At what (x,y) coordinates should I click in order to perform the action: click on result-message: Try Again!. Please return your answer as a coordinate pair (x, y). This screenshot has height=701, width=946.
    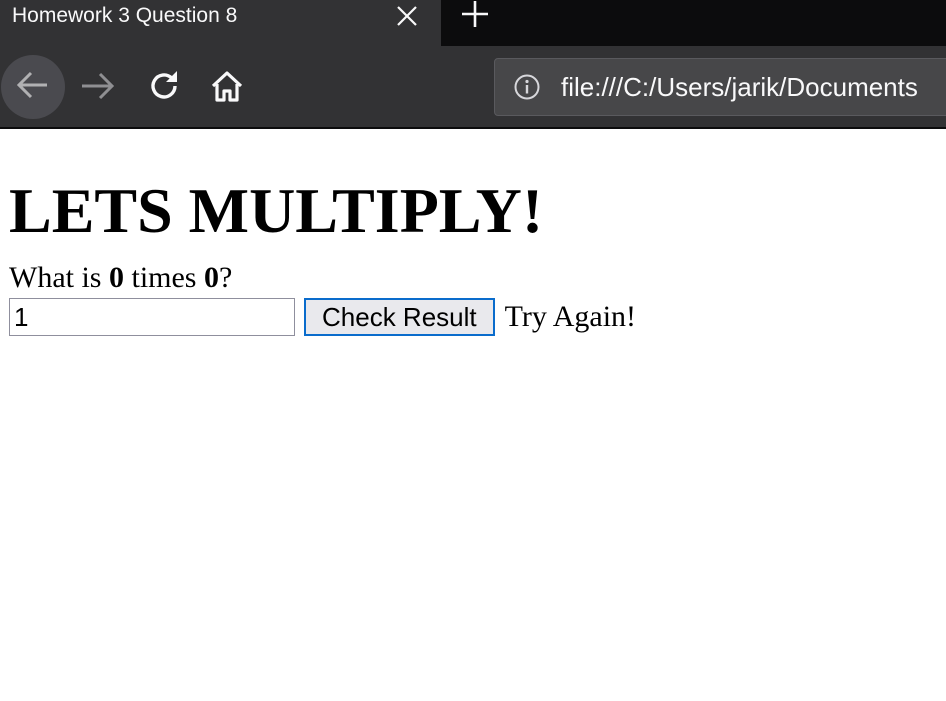
    Looking at the image, I should click on (570, 316).